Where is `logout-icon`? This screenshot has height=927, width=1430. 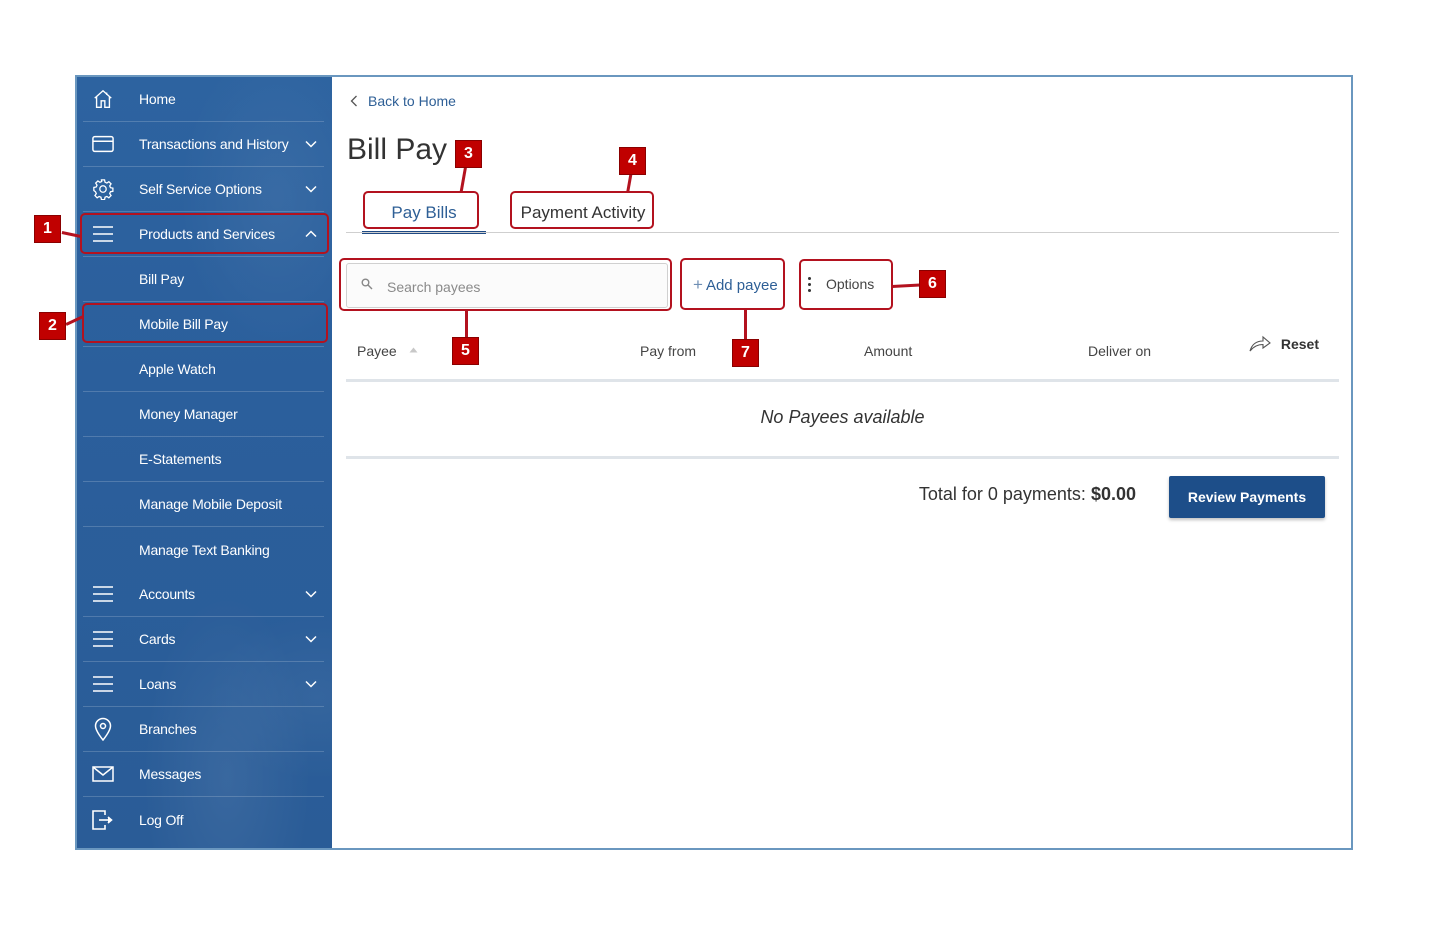
logout-icon is located at coordinates (103, 820).